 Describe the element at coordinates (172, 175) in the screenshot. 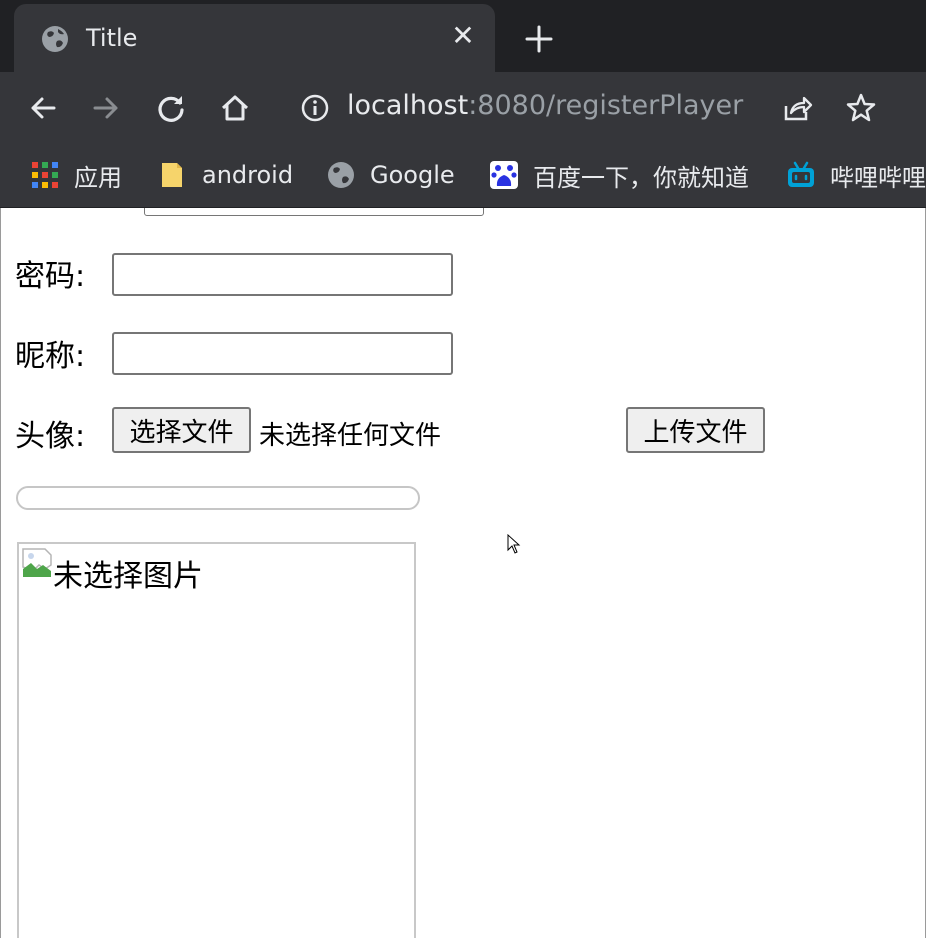

I see `folder-icon` at that location.